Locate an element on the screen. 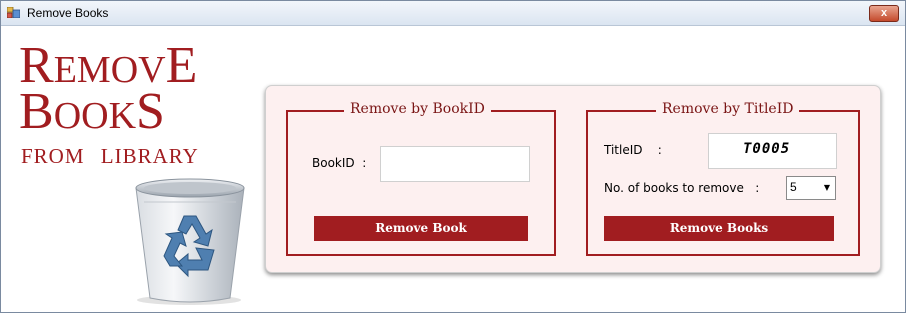  book-count-select: 5 ▼ is located at coordinates (811, 188).